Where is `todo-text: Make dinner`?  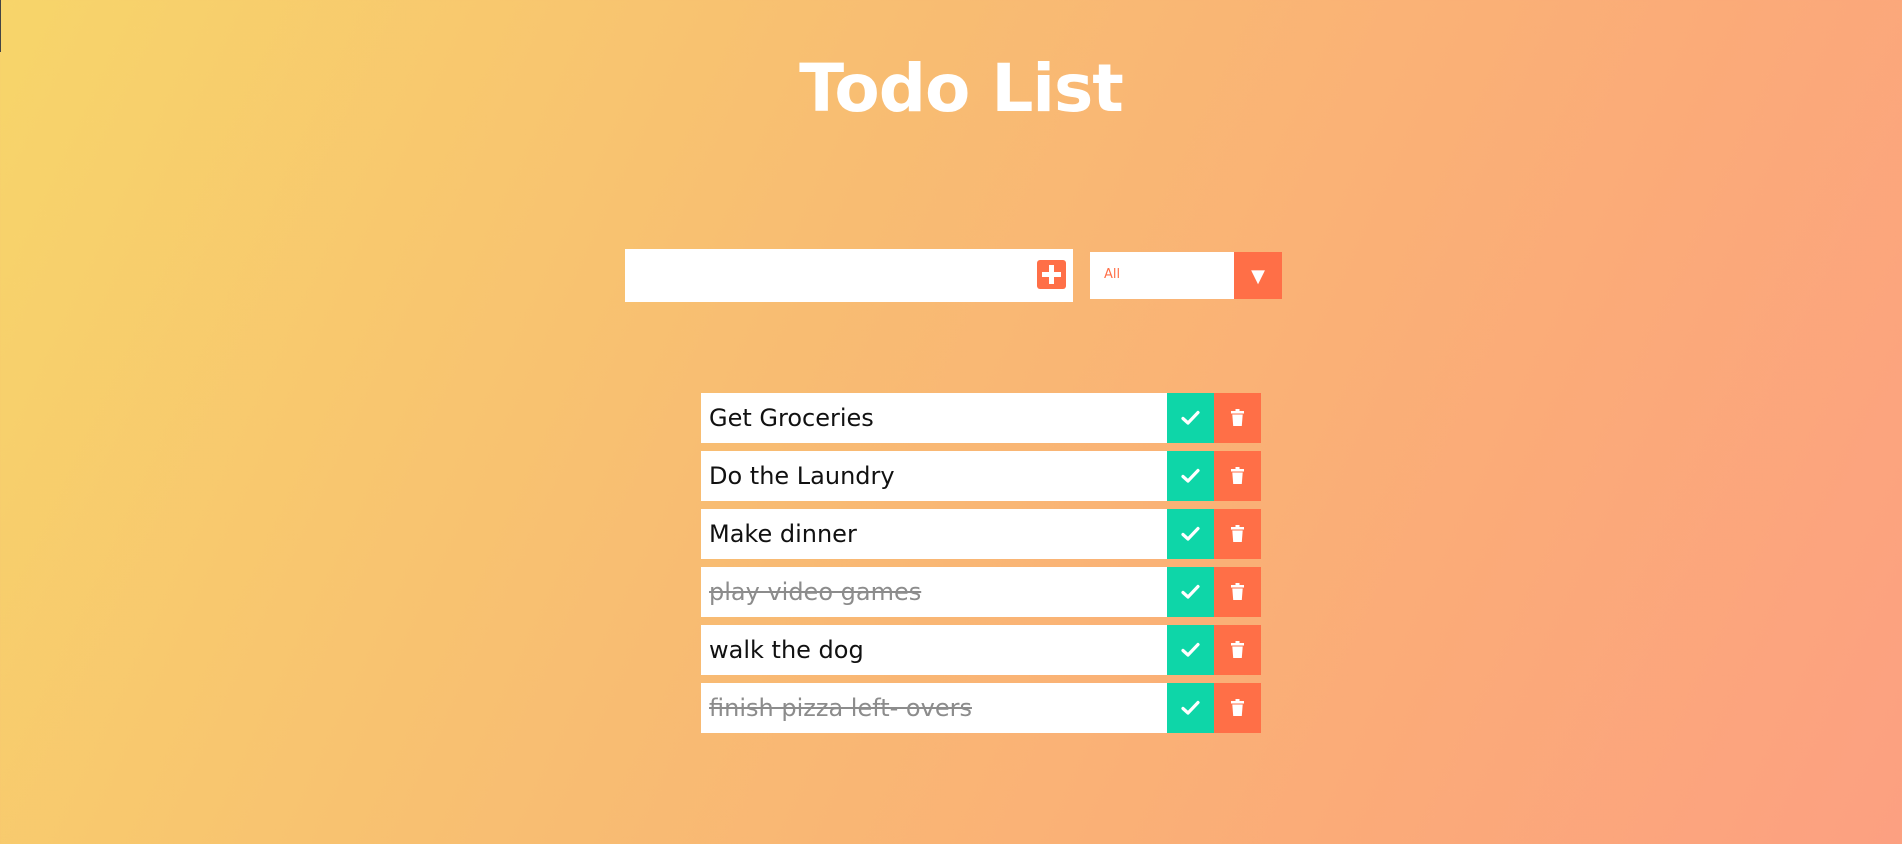
todo-text: Make dinner is located at coordinates (783, 534).